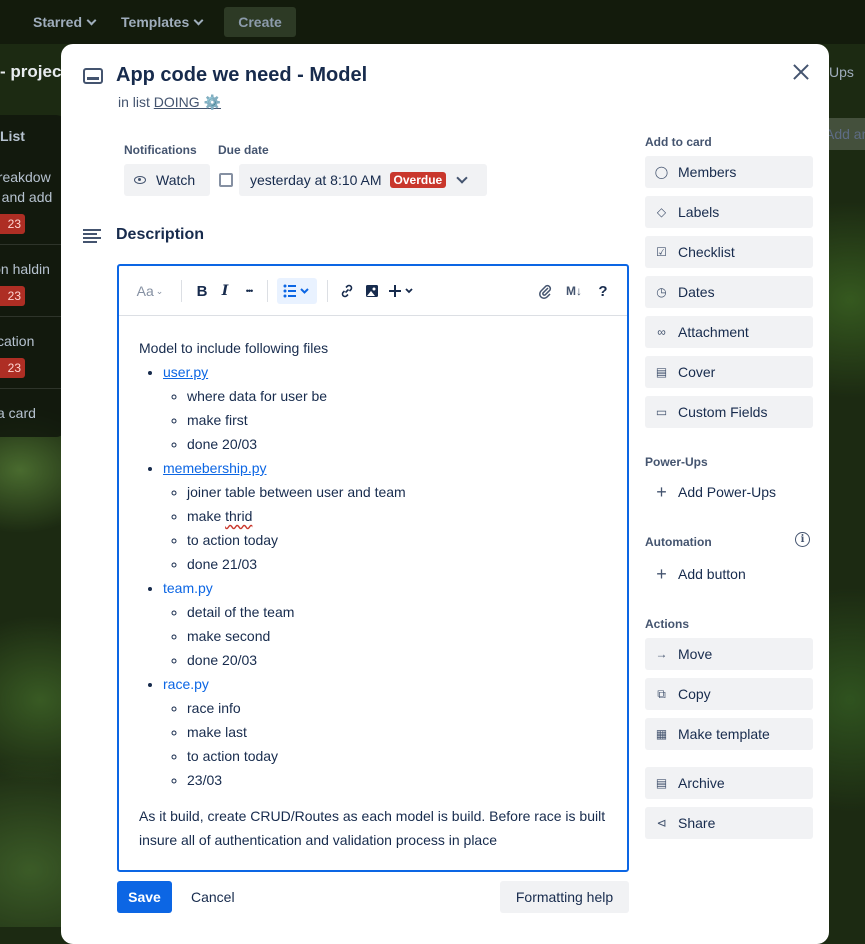  I want to click on dates-label: Dates, so click(696, 292).